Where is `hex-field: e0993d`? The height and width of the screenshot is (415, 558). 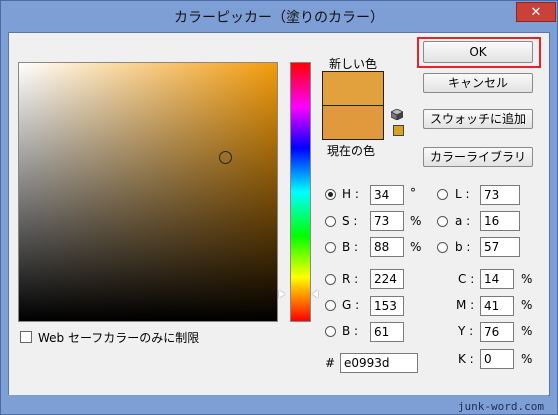 hex-field: e0993d is located at coordinates (379, 363).